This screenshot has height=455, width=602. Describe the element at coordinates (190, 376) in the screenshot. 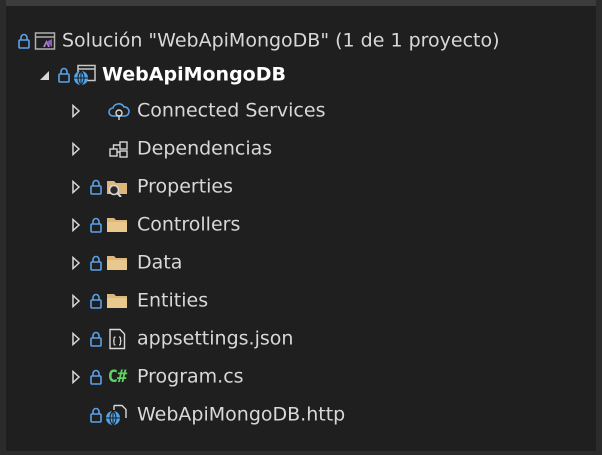

I see `tree-item-label: Program.cs` at that location.